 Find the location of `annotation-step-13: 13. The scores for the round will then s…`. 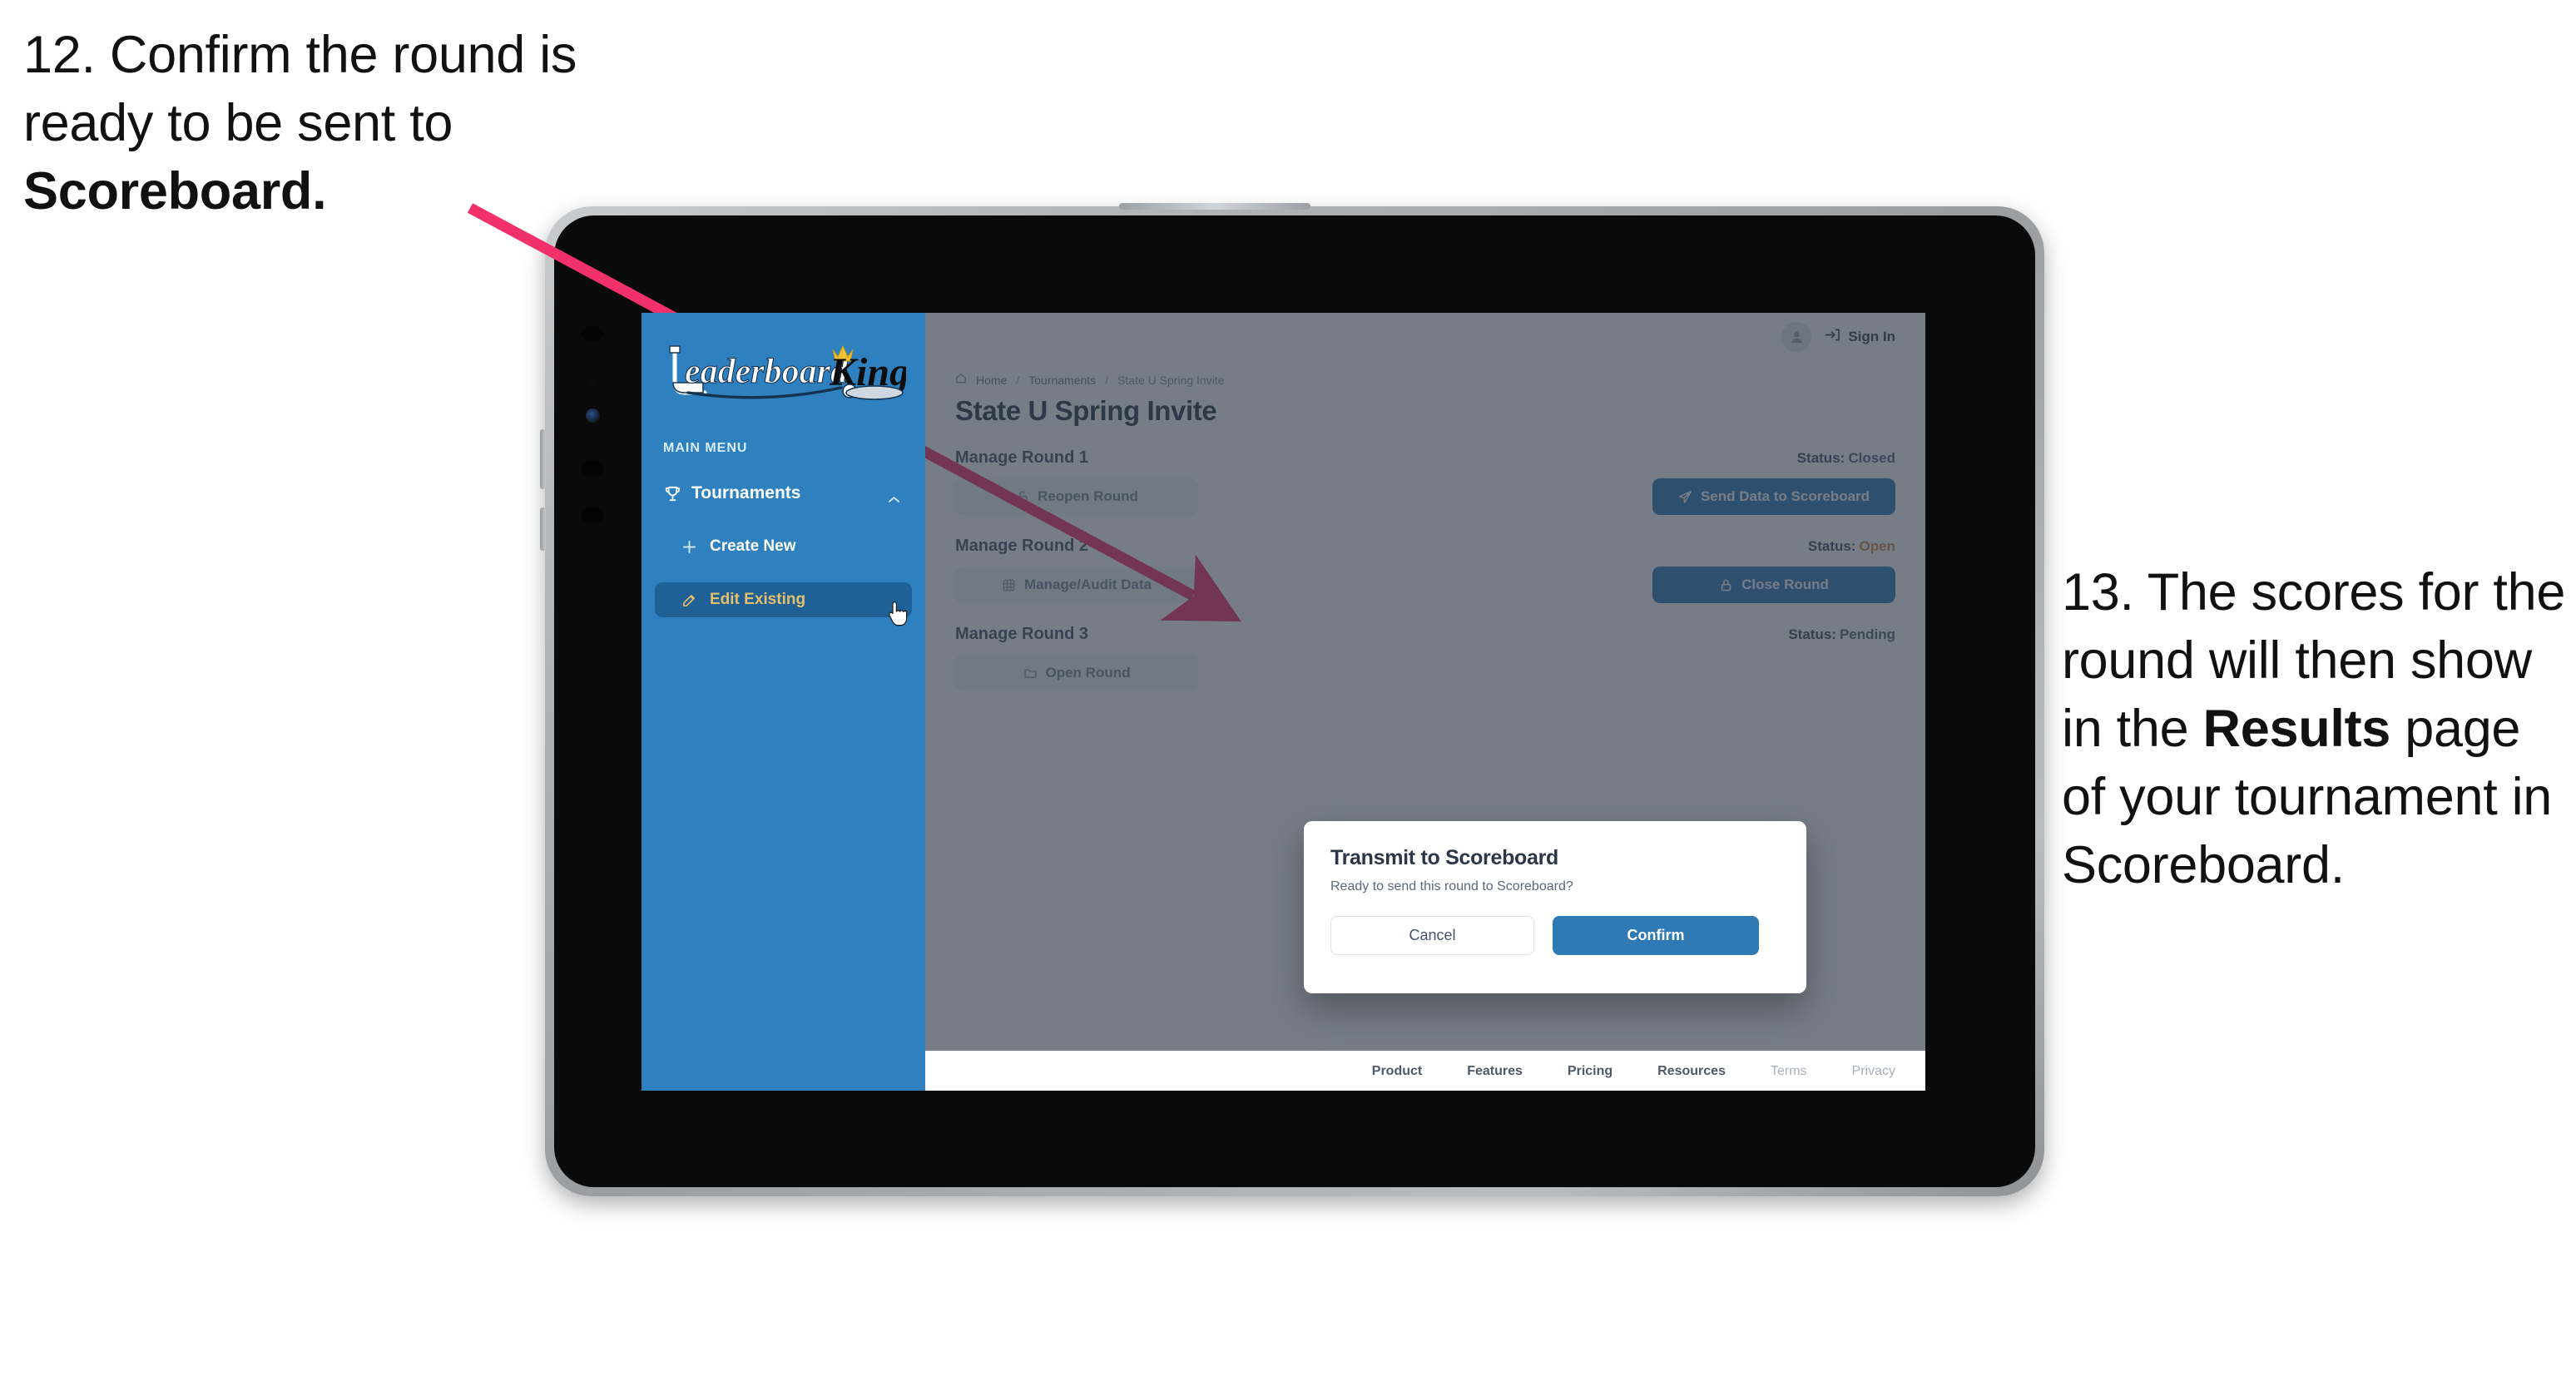

annotation-step-13: 13. The scores for the round will then s… is located at coordinates (2318, 729).